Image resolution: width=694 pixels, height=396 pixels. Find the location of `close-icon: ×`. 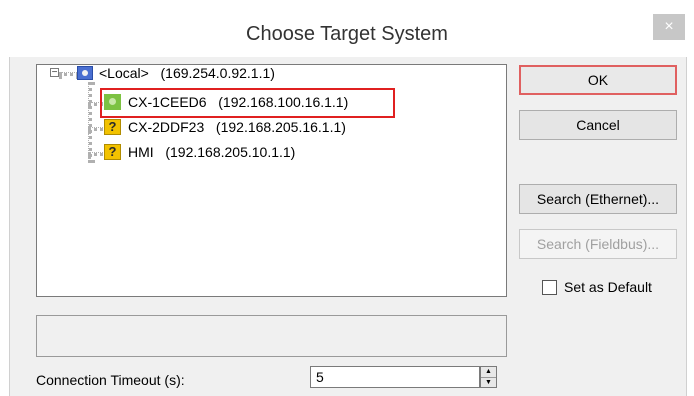

close-icon: × is located at coordinates (669, 26).